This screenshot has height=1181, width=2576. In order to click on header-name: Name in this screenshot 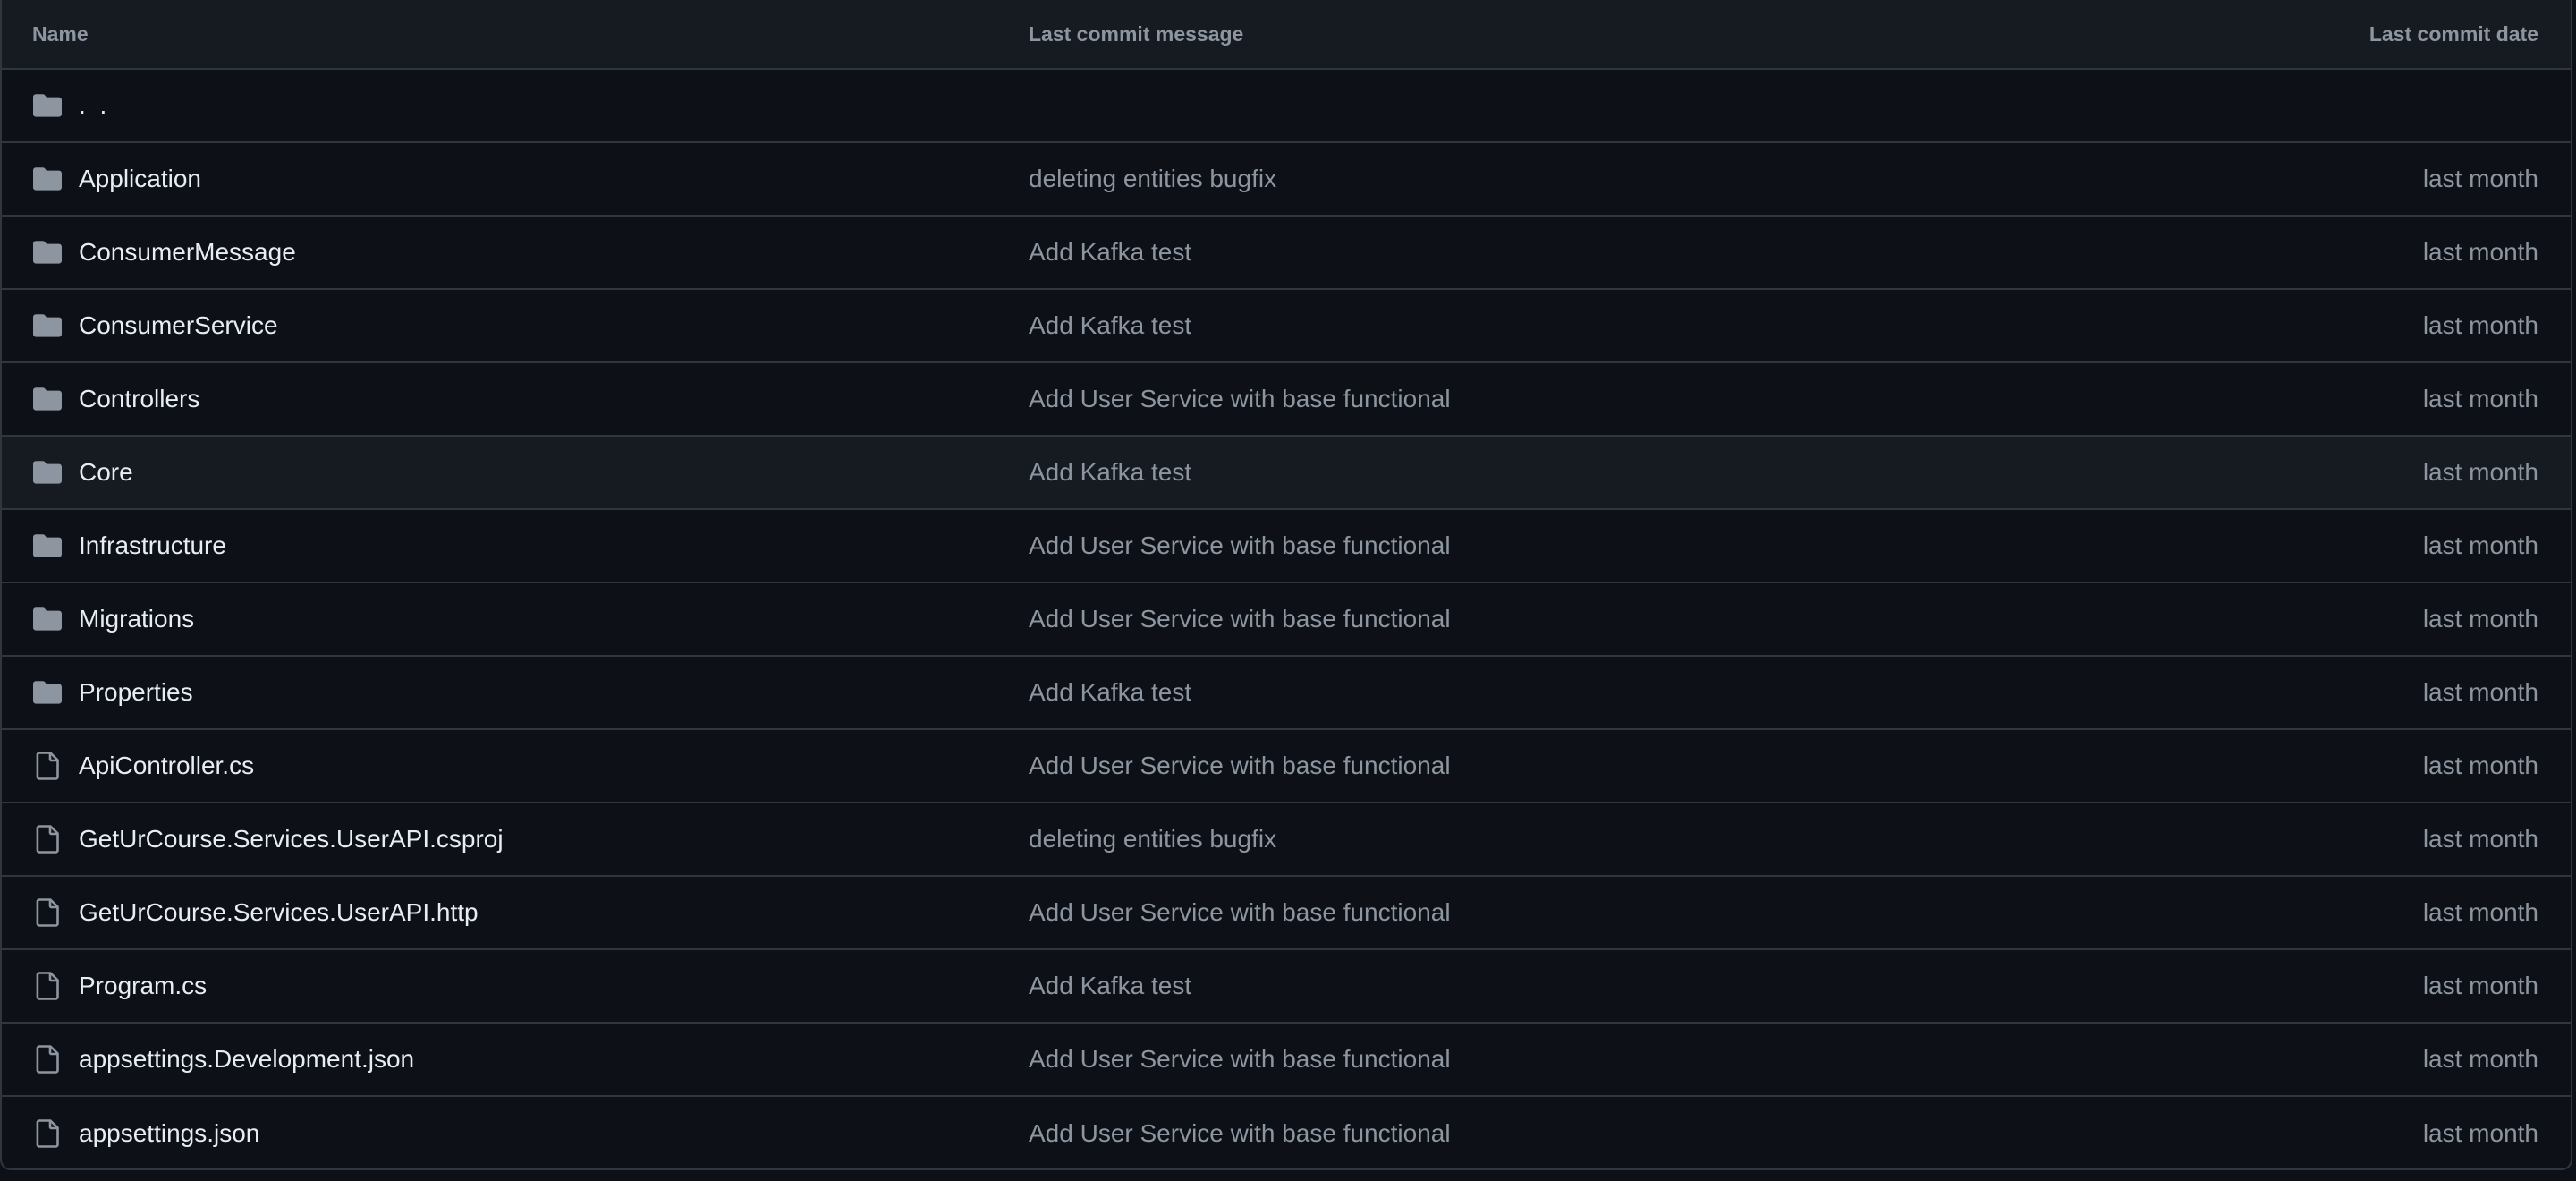, I will do `click(60, 33)`.